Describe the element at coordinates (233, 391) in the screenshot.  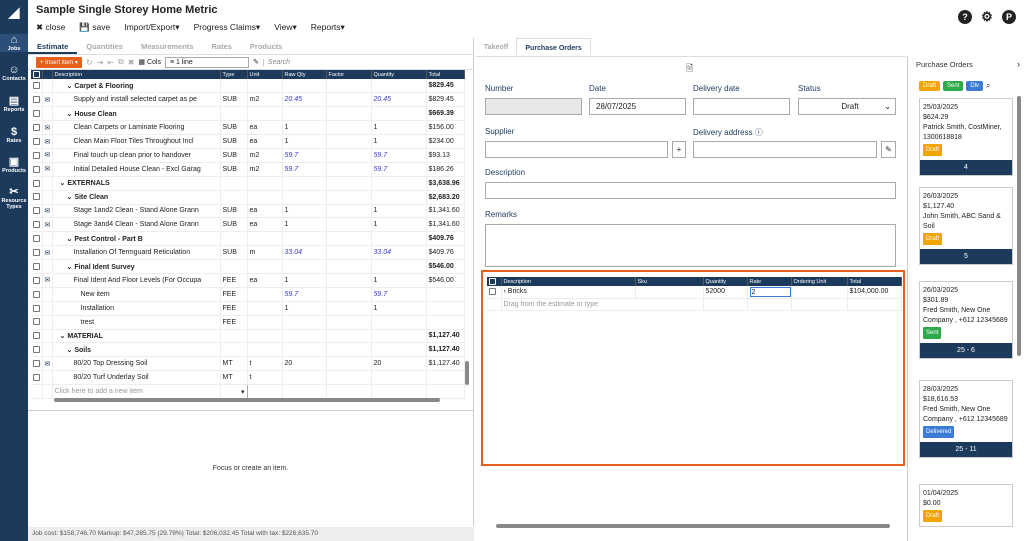
I see `add-row-type-select: ▾` at that location.